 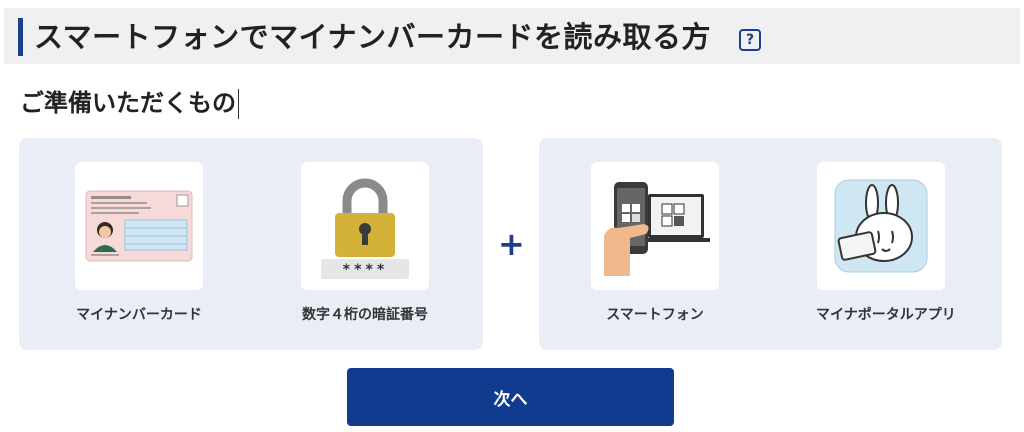 I want to click on item-pin: **** 数字４桁の暗証番号, so click(x=365, y=243).